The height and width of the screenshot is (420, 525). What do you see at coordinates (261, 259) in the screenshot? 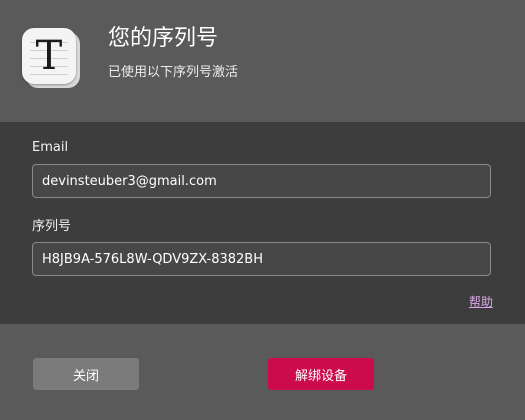
I see `serial-field` at bounding box center [261, 259].